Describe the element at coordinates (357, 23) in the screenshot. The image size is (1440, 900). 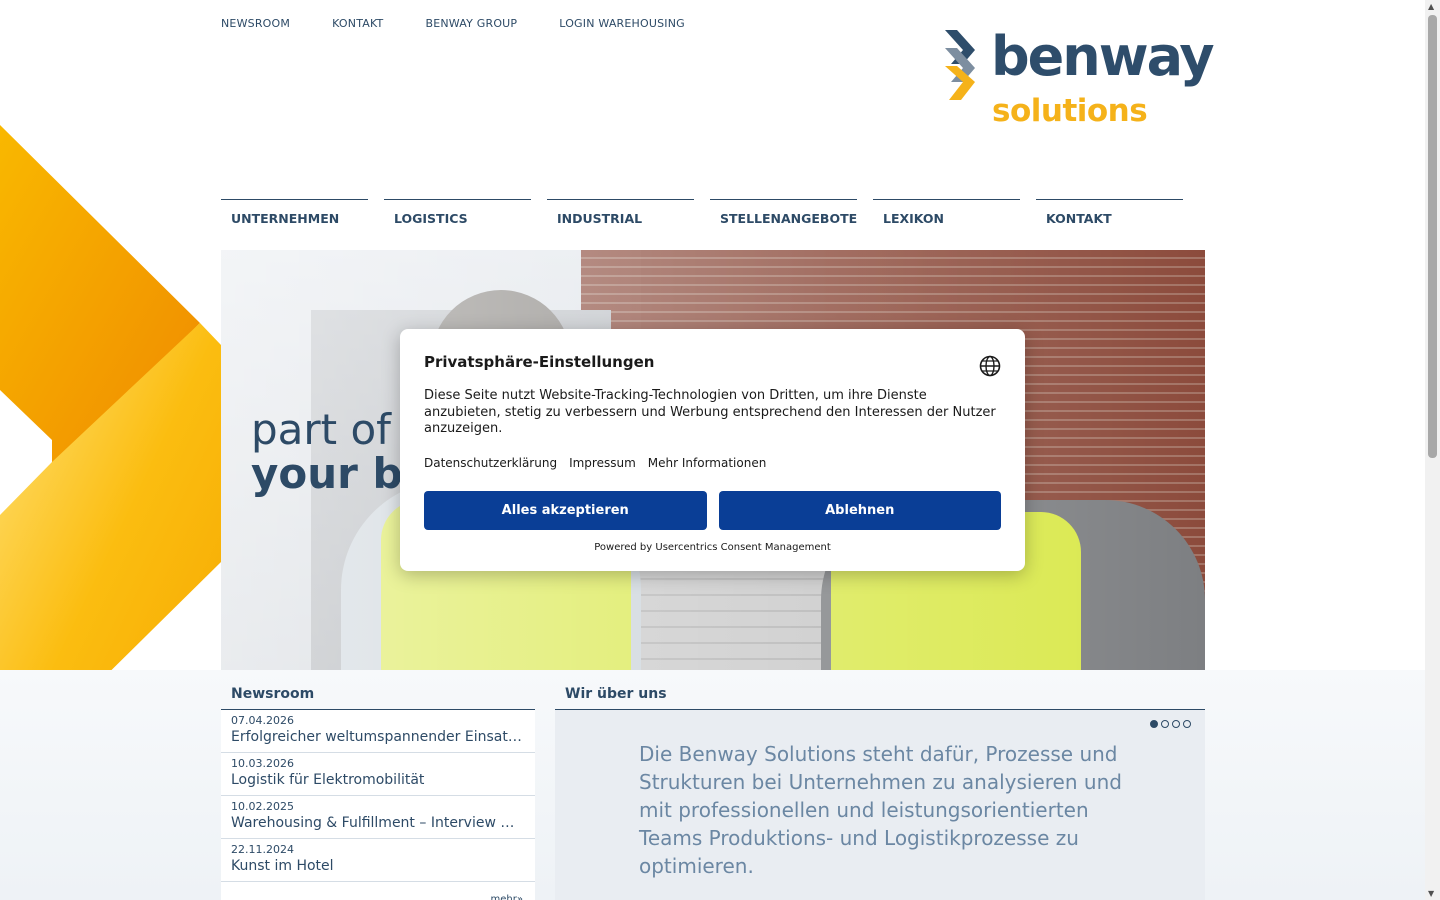
I see `topnav-kontakt: KONTAKT` at that location.